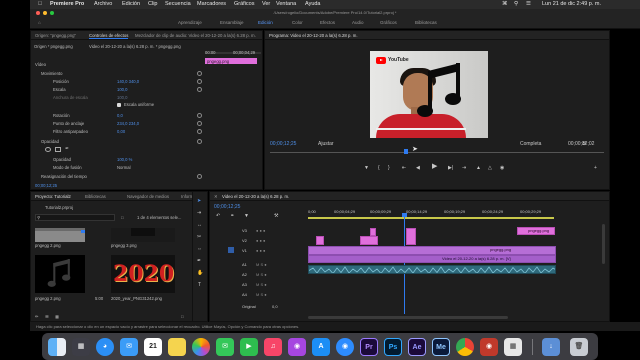 The height and width of the screenshot is (360, 640). I want to click on anchor-value: 234,0 234,0, so click(128, 123).